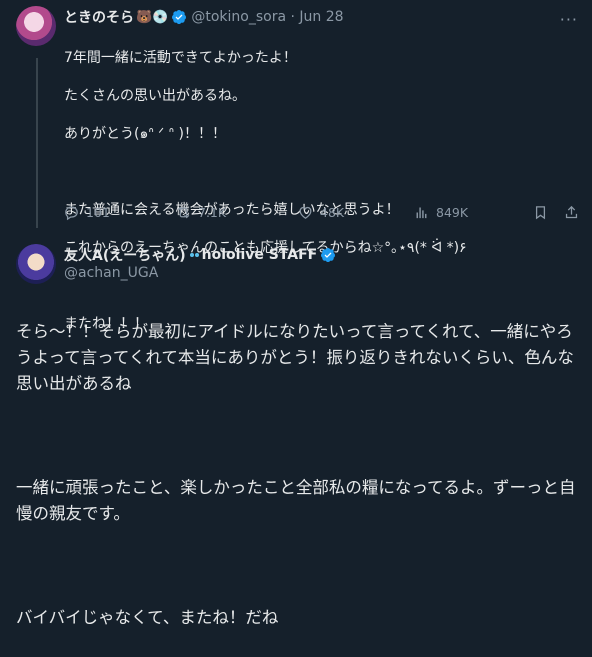 Image resolution: width=592 pixels, height=657 pixels. What do you see at coordinates (145, 134) in the screenshot?
I see `tweet-line: ありがとう(๑ᐢ ᐟ ᐢ )！！！` at bounding box center [145, 134].